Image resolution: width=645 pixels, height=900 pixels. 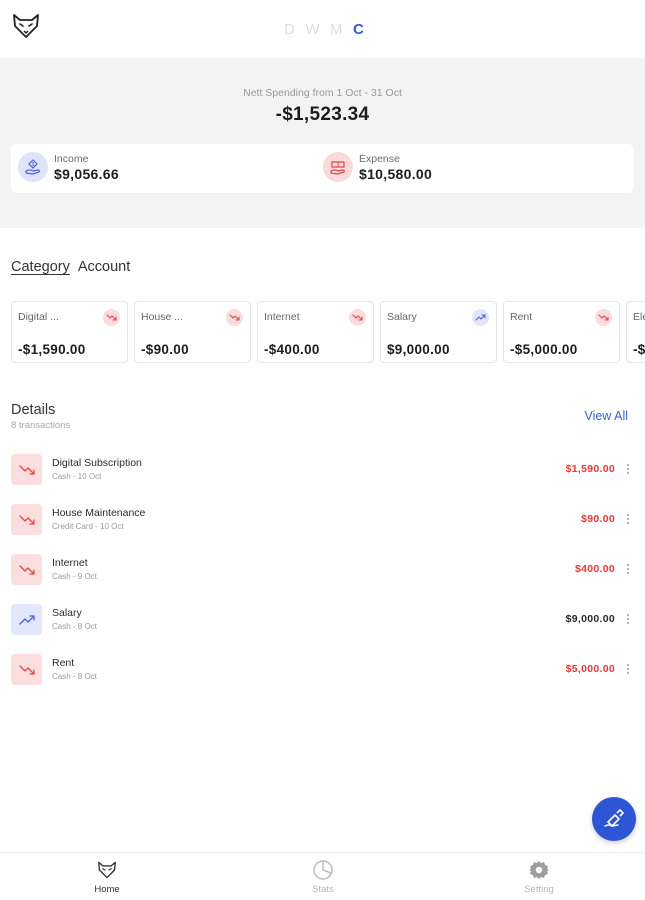 I want to click on category-card: Digital ... -$1,590.00, so click(x=69, y=332).